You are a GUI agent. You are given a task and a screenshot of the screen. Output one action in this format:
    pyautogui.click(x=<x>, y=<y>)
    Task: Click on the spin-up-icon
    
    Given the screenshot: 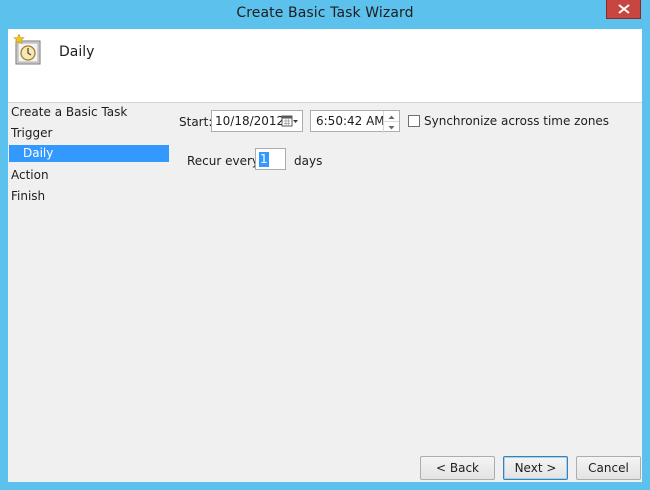 What is the action you would take?
    pyautogui.click(x=391, y=116)
    